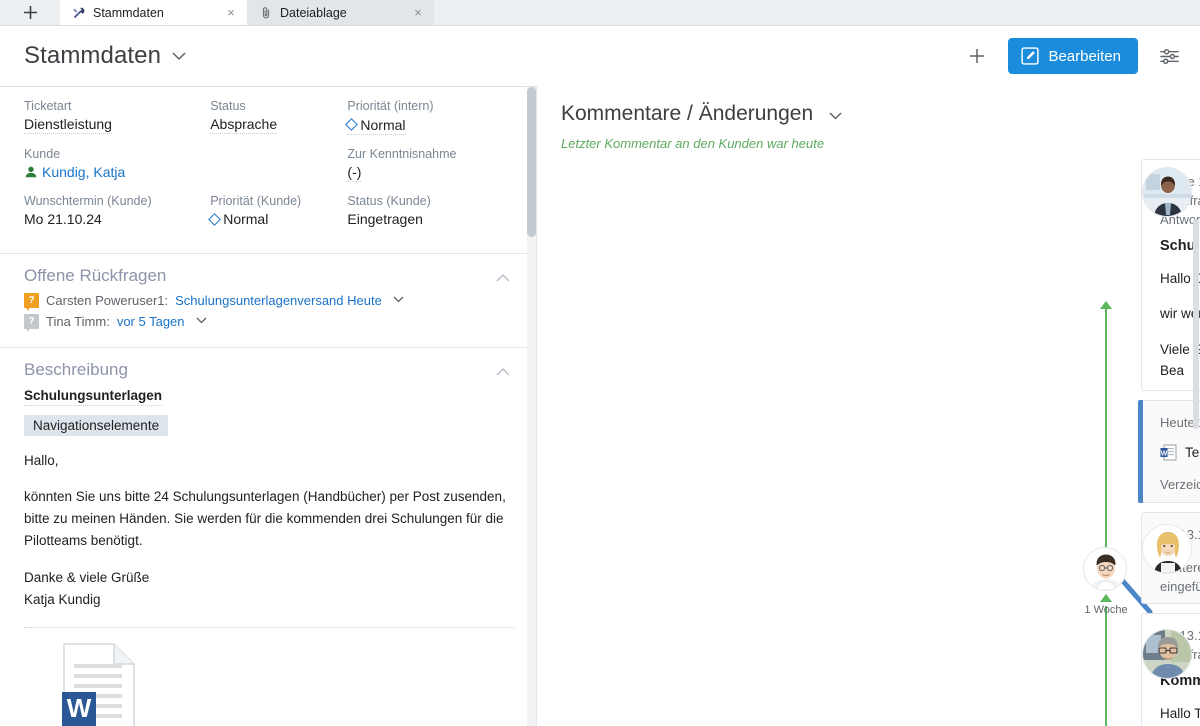 The width and height of the screenshot is (1200, 726). What do you see at coordinates (88, 200) in the screenshot?
I see `field-label: Wunschtermin (Kunde)` at bounding box center [88, 200].